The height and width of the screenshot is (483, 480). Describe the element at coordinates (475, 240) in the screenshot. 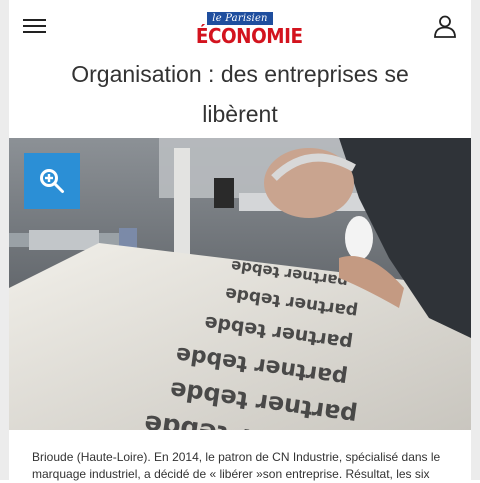

I see `page-margin-right` at that location.